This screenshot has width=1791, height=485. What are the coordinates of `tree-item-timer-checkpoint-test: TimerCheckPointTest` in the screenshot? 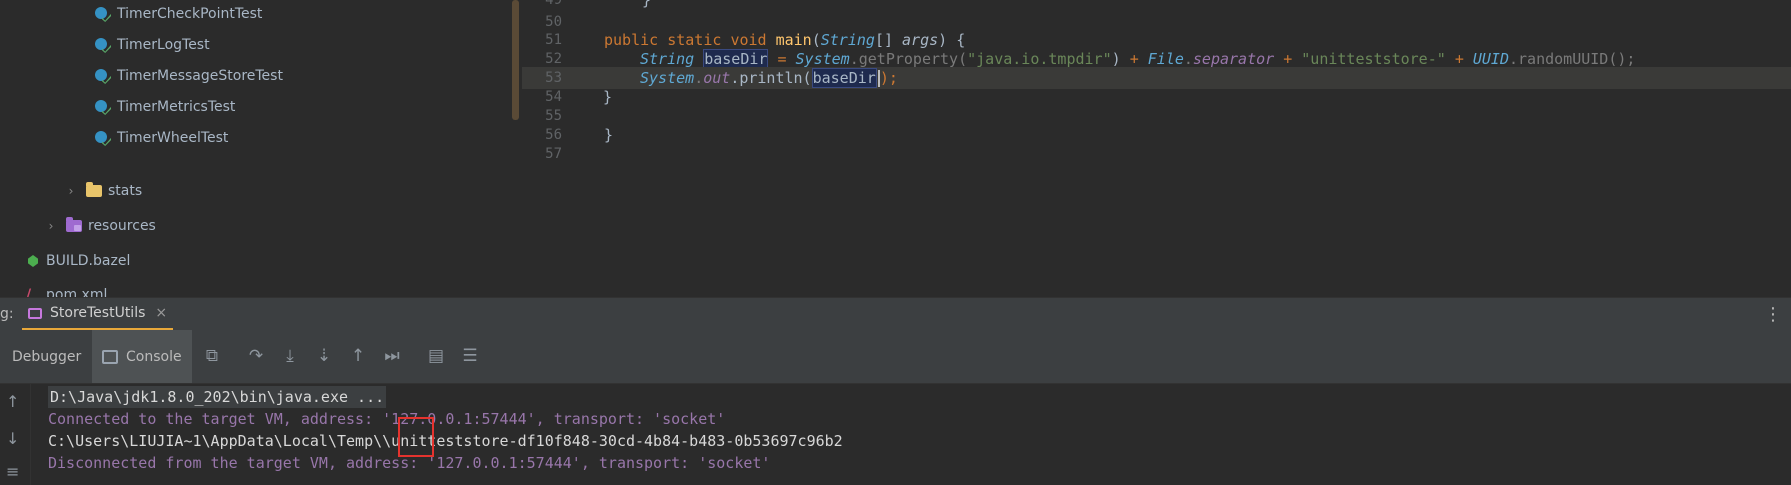 It's located at (178, 14).